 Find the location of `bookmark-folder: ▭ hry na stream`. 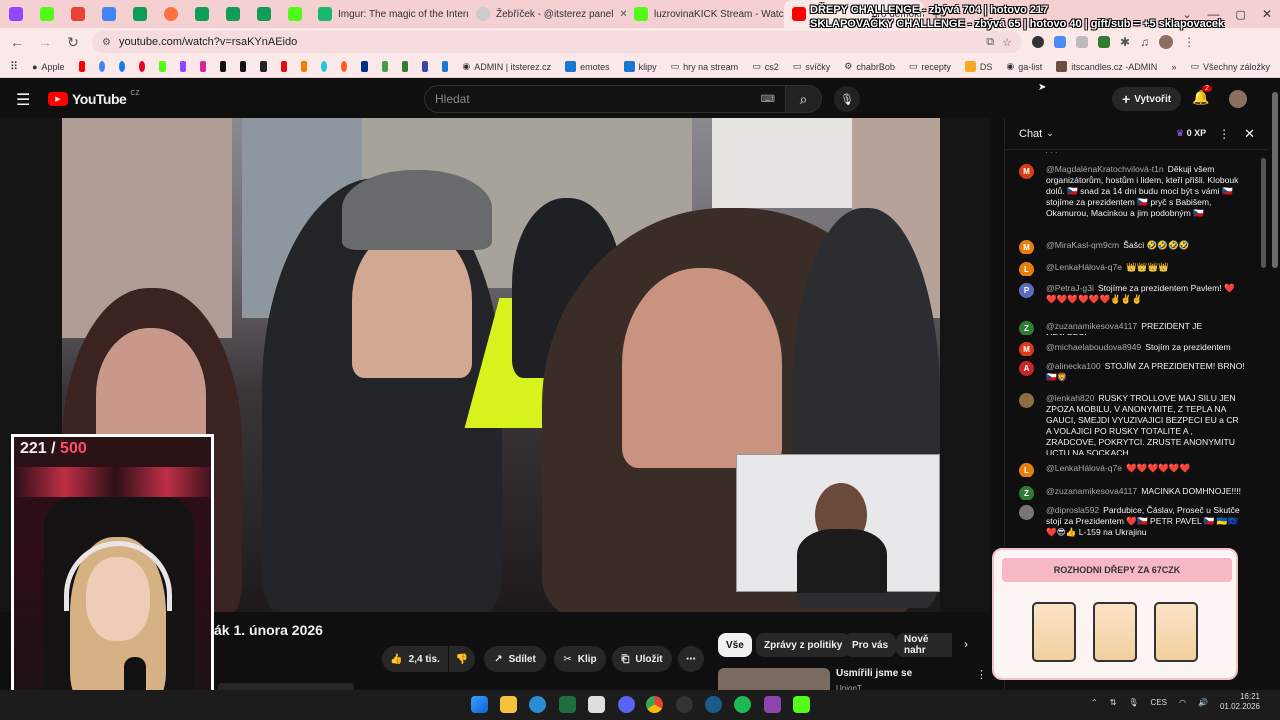

bookmark-folder: ▭ hry na stream is located at coordinates (705, 66).